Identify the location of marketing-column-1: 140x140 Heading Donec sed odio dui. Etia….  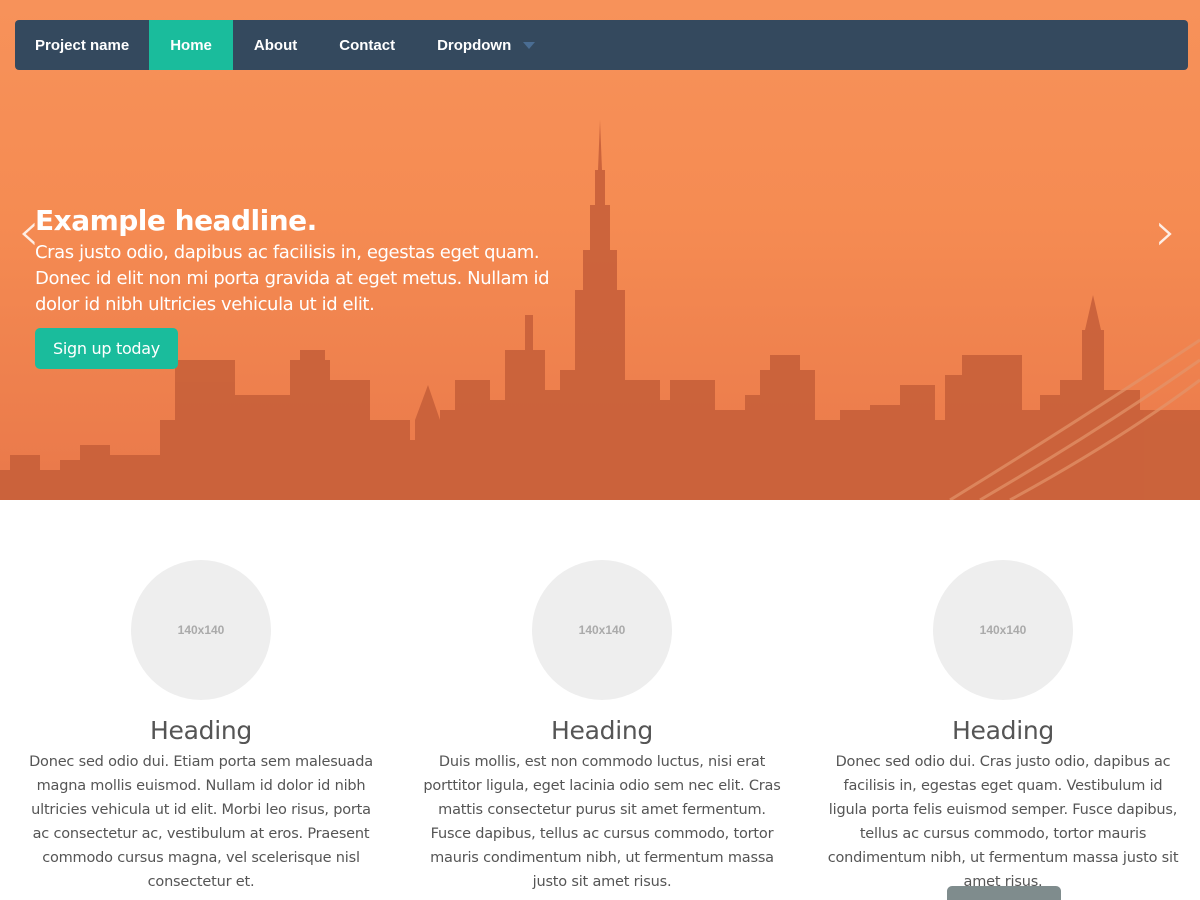
(201, 727).